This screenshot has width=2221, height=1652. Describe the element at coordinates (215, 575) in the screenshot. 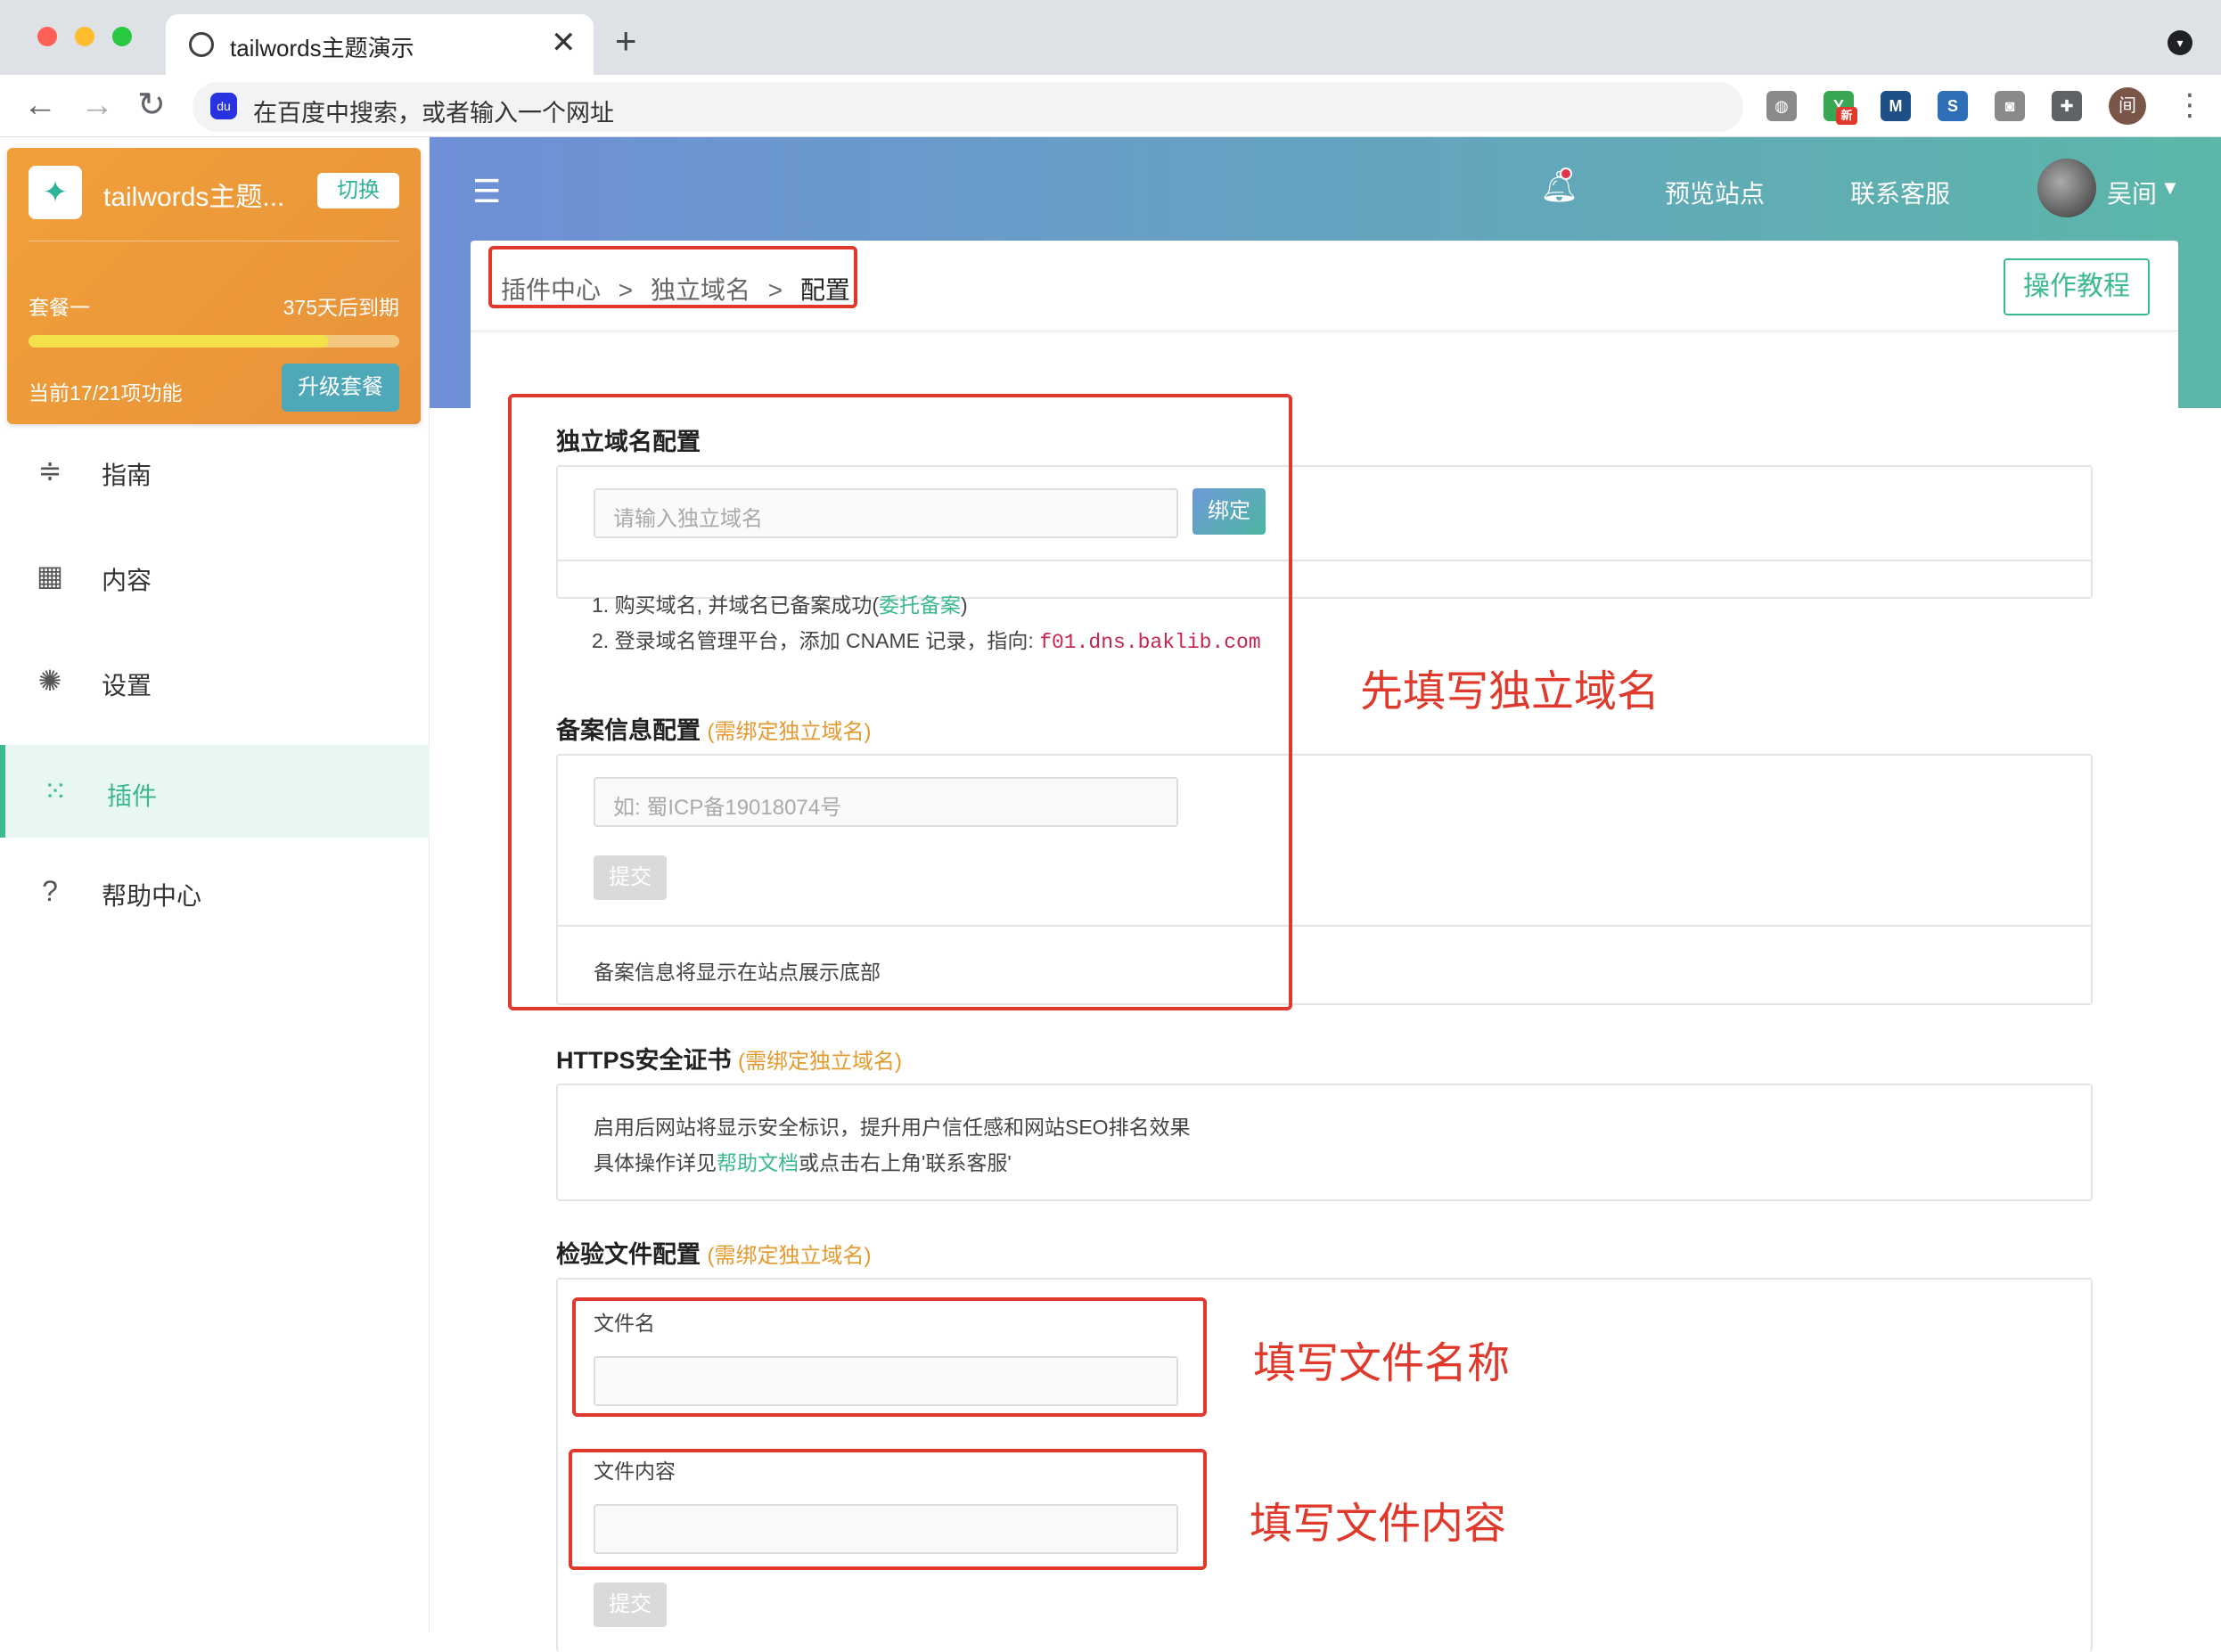

I see `sidebar-item-1: ▦ 内容` at that location.